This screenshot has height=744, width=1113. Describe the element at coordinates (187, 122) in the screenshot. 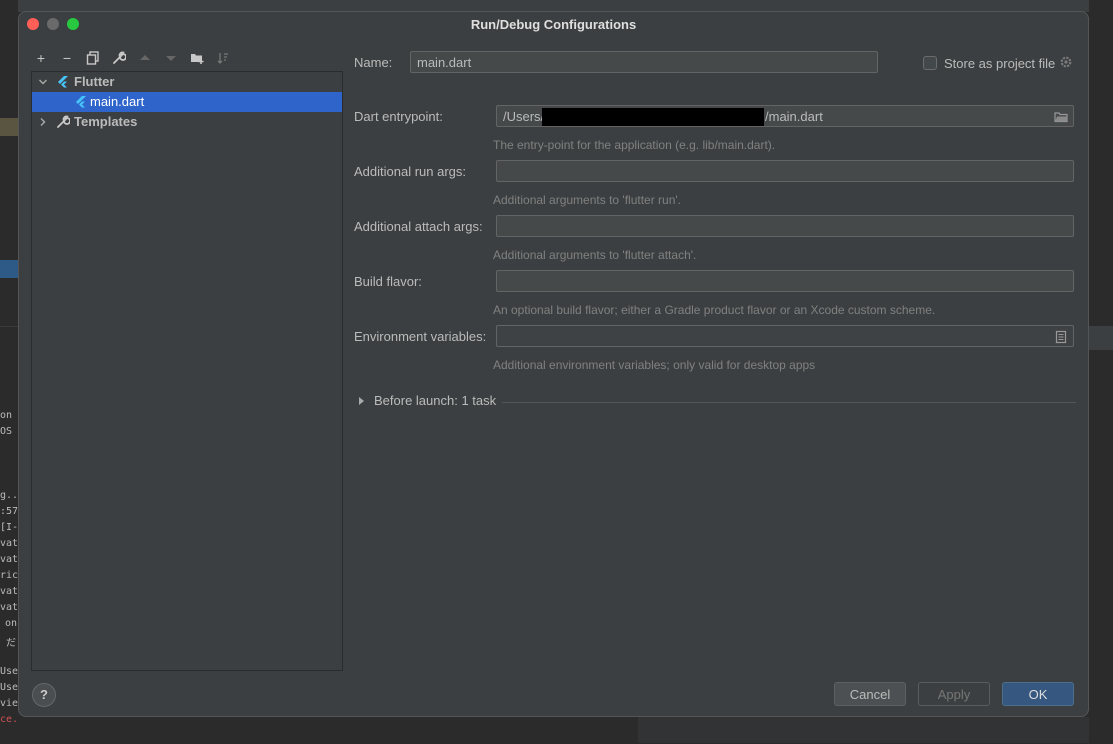

I see `tree-item-templates: Templates` at that location.